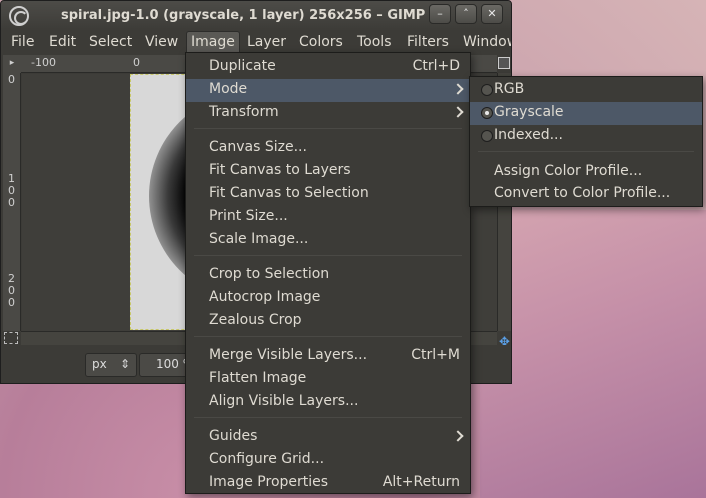 The image size is (706, 498). What do you see at coordinates (328, 113) in the screenshot?
I see `menu-item-transform: Transform` at bounding box center [328, 113].